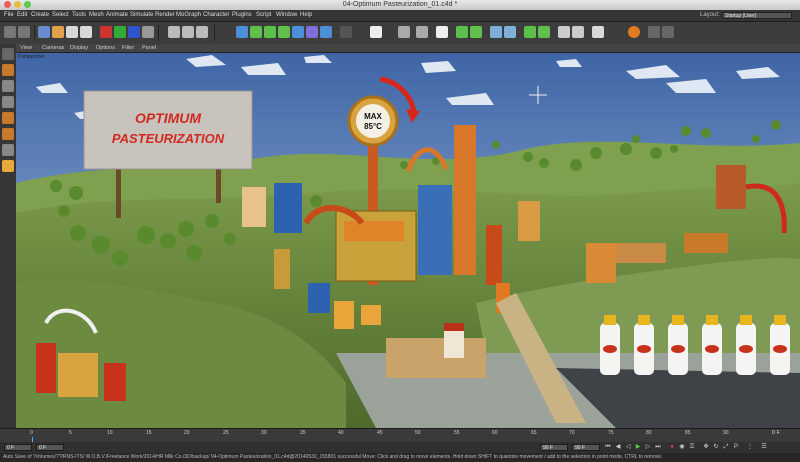 The image size is (800, 462). What do you see at coordinates (134, 32) in the screenshot?
I see `z-axis-icon` at bounding box center [134, 32].